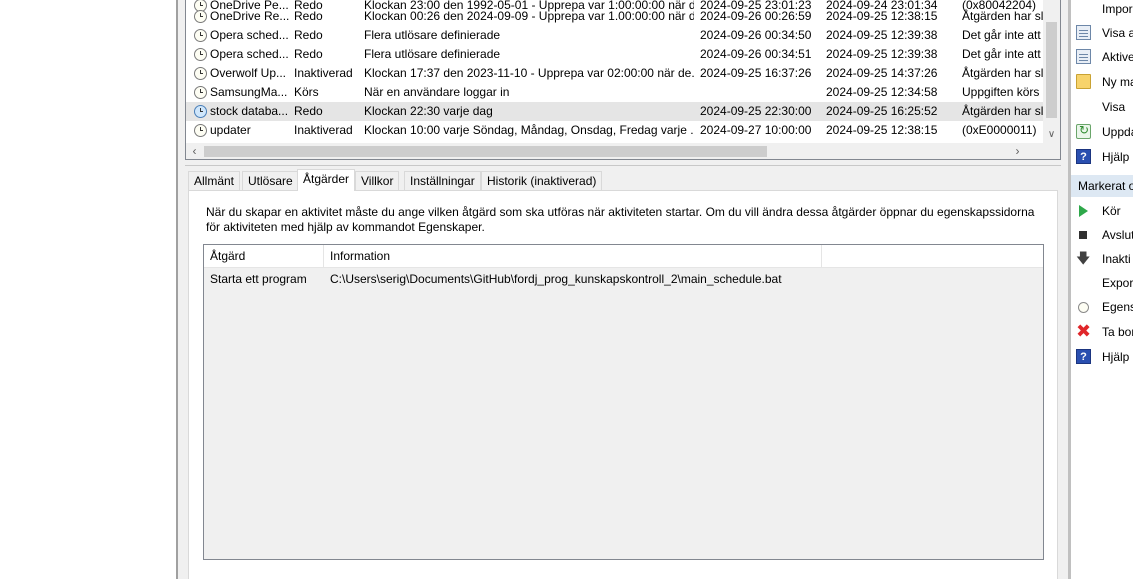 The height and width of the screenshot is (579, 1133). I want to click on task-last-run: 2024-09-25 14:37:26, so click(882, 73).